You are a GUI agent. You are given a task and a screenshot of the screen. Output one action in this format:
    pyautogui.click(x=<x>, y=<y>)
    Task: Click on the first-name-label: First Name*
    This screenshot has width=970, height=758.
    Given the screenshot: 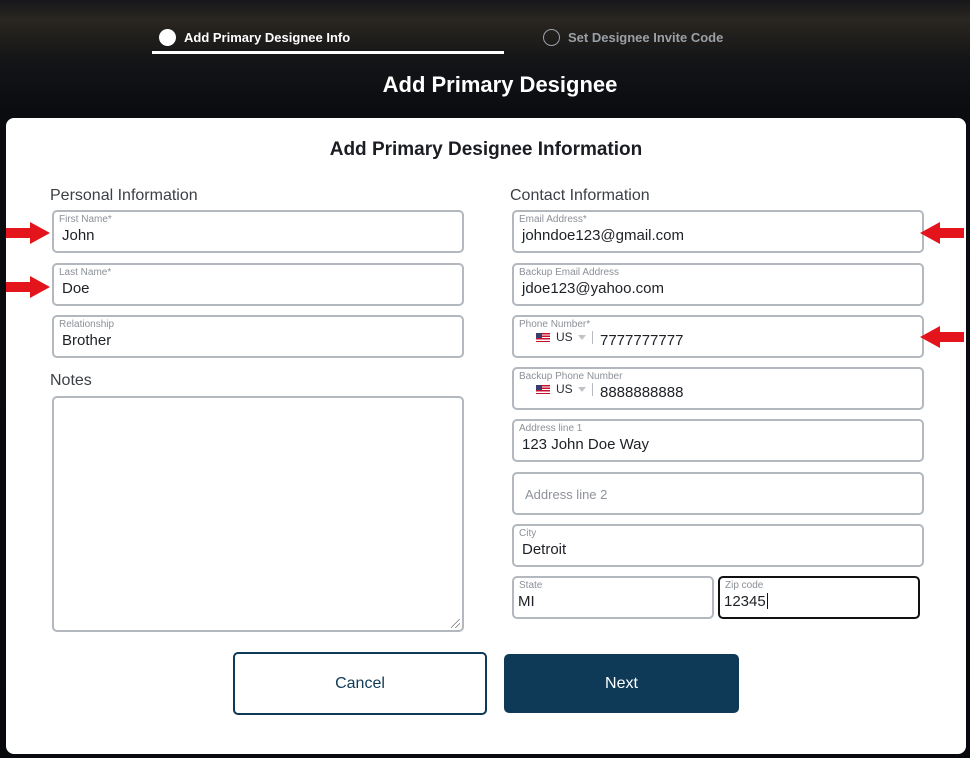 What is the action you would take?
    pyautogui.click(x=85, y=219)
    